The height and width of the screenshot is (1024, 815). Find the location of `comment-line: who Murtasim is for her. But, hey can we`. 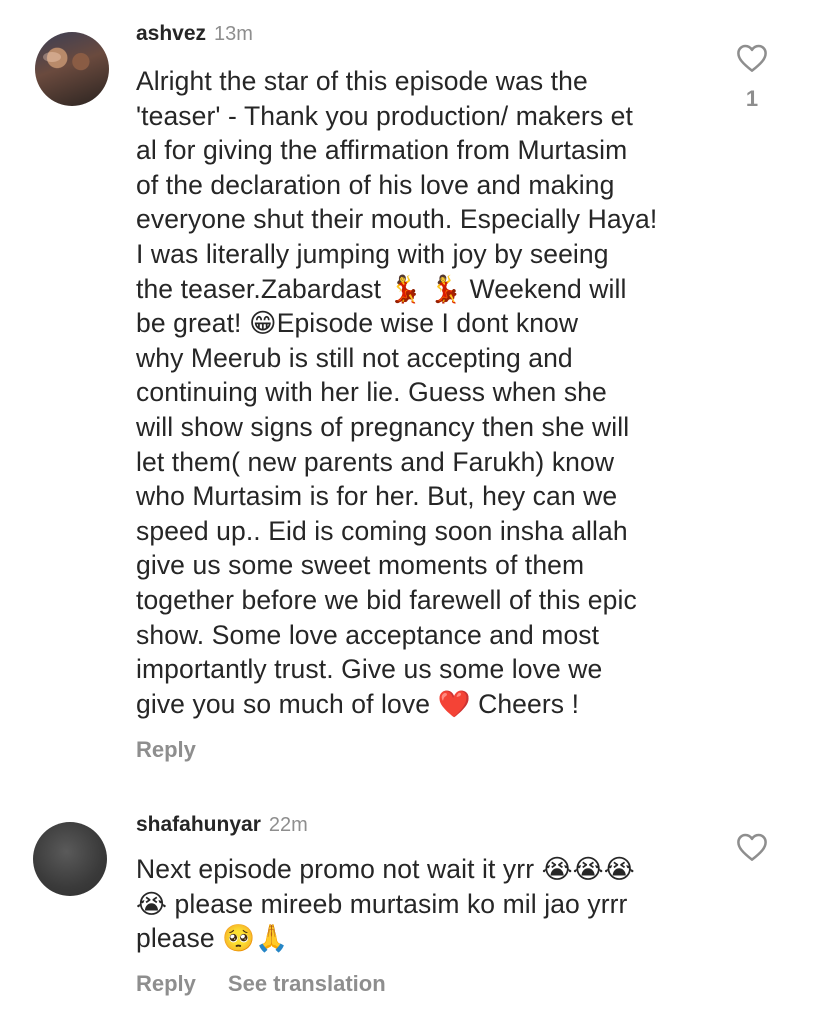

comment-line: who Murtasim is for her. But, hey can we is located at coordinates (377, 496).